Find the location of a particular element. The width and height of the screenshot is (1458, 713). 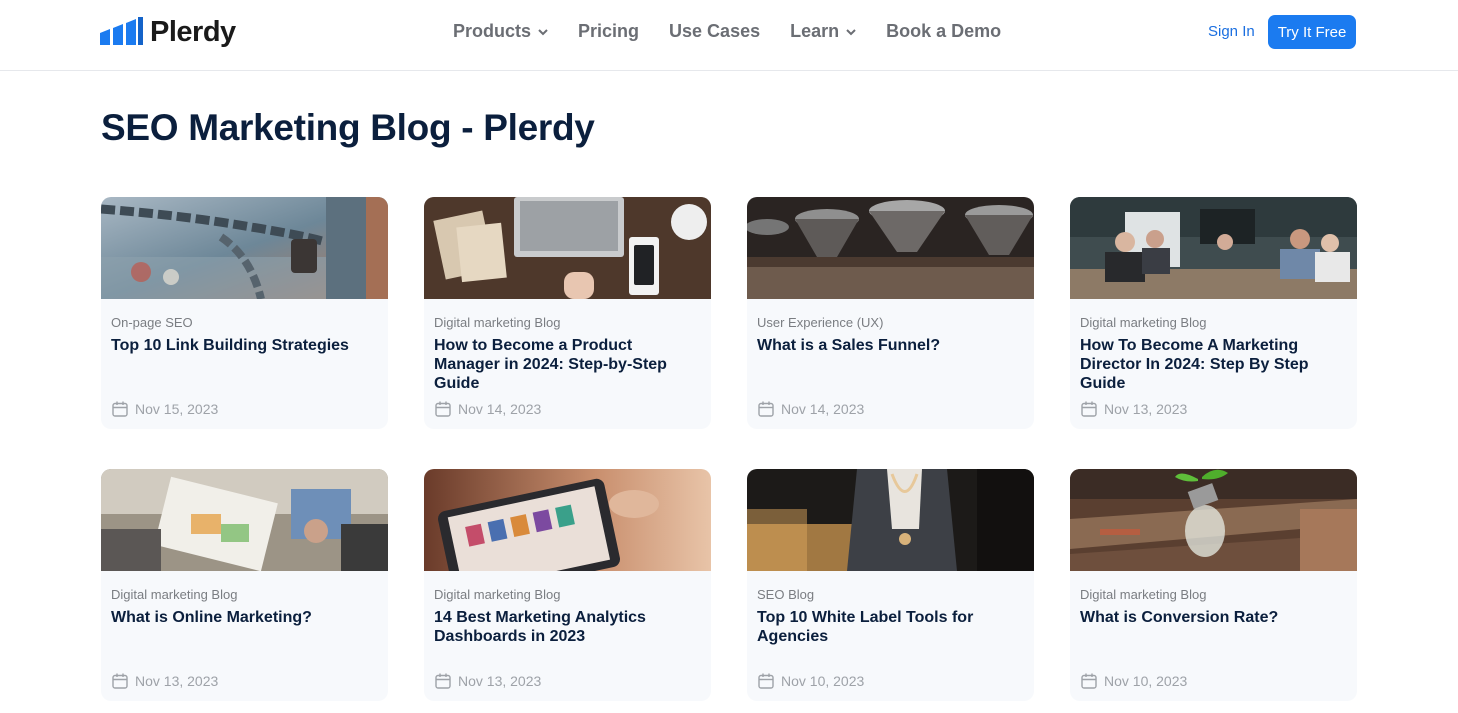

nav-use-cases: Use Cases is located at coordinates (714, 31).